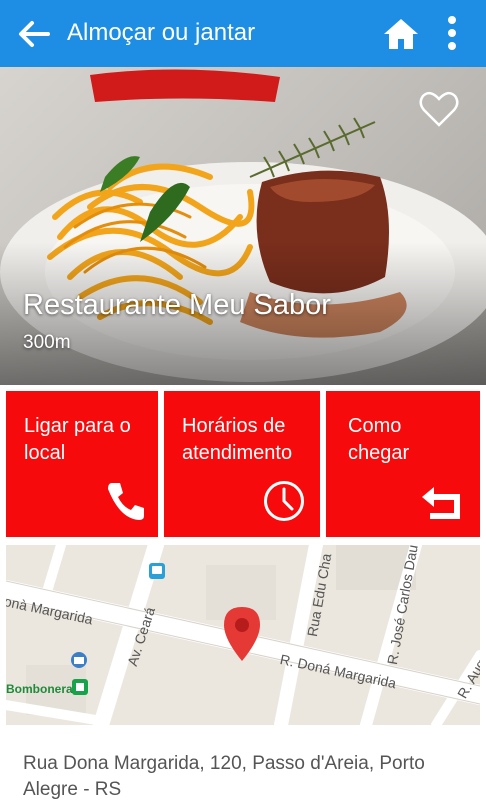 The width and height of the screenshot is (486, 810). What do you see at coordinates (177, 305) in the screenshot?
I see `restaurant-name: Restaurante Meu Sabor` at bounding box center [177, 305].